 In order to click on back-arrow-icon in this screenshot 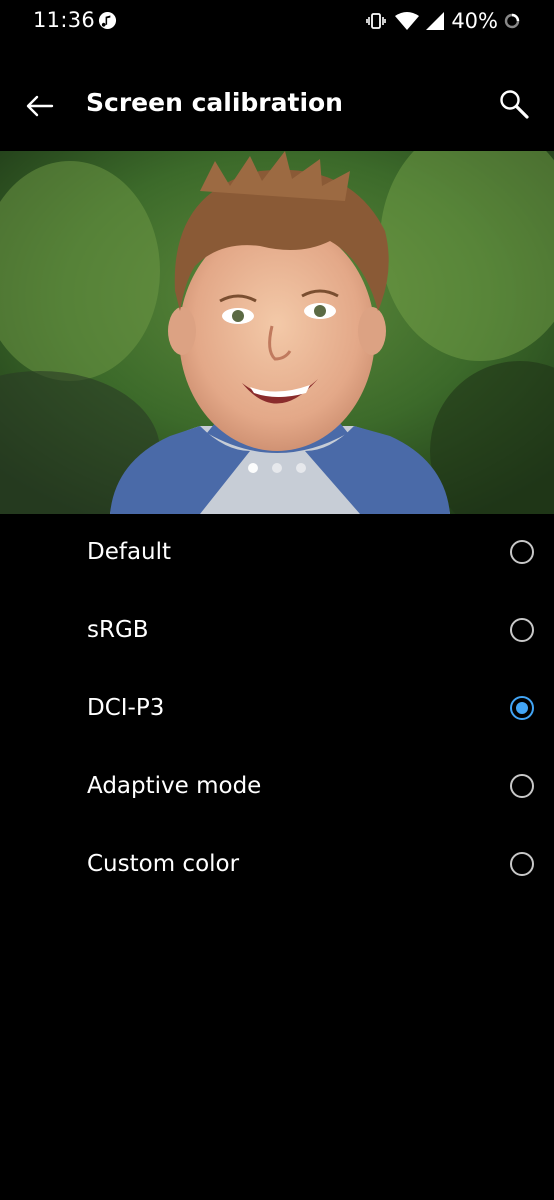, I will do `click(40, 106)`.